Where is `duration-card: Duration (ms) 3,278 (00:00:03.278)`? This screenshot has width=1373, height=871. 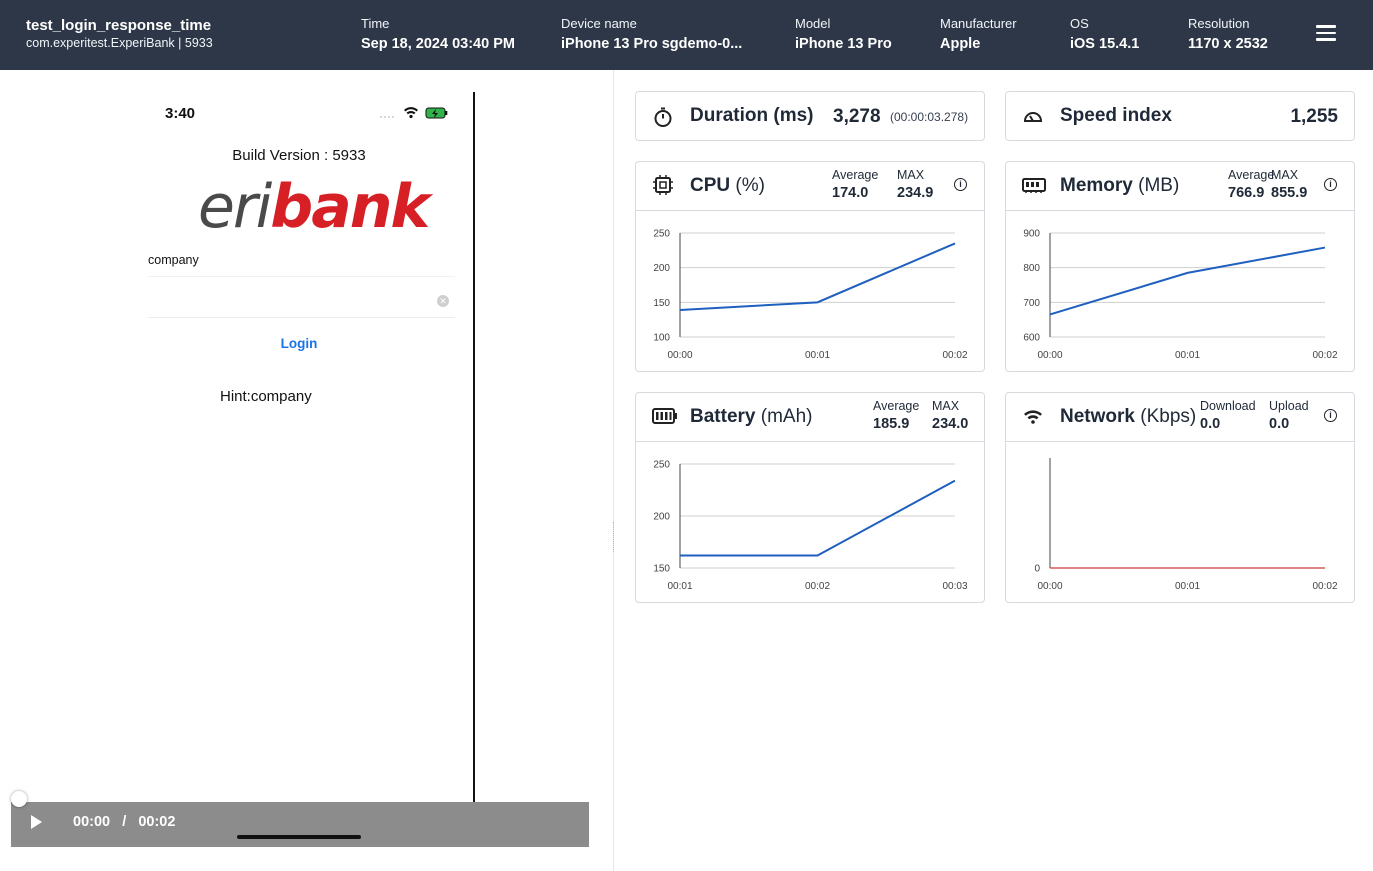 duration-card: Duration (ms) 3,278 (00:00:03.278) is located at coordinates (810, 116).